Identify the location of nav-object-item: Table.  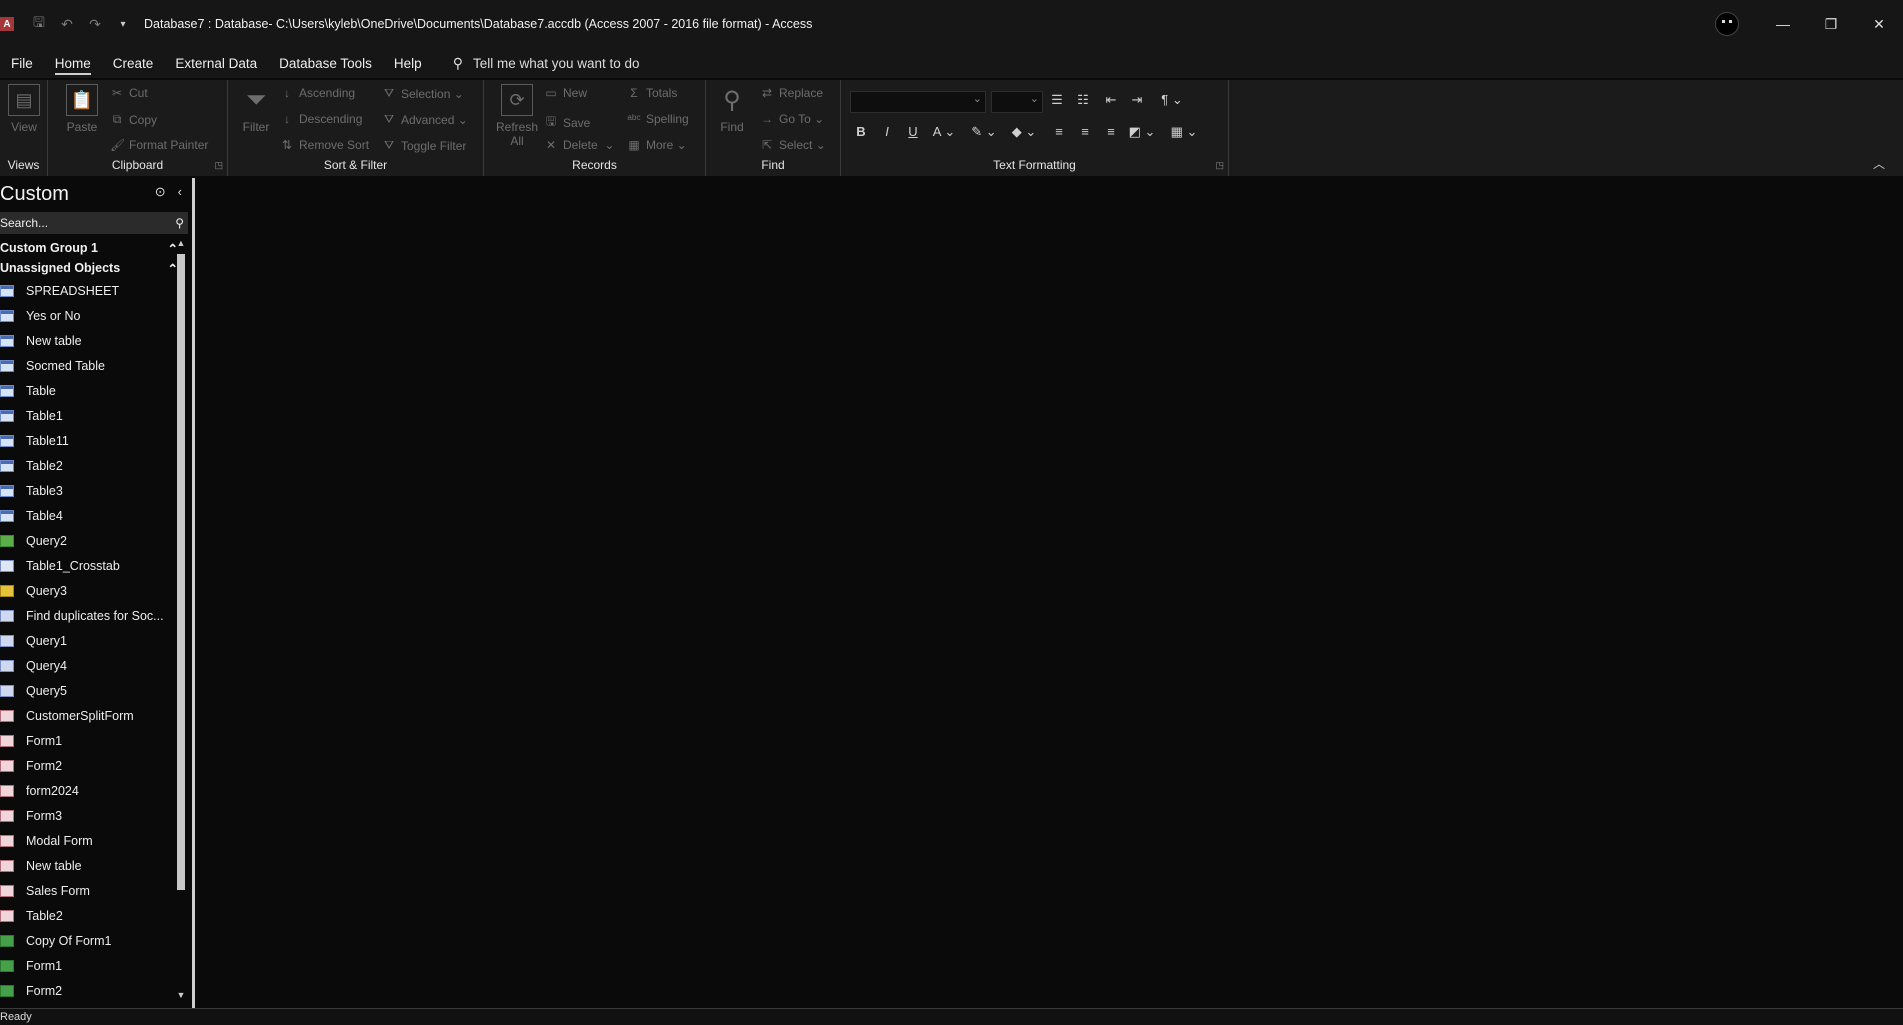
(96, 390).